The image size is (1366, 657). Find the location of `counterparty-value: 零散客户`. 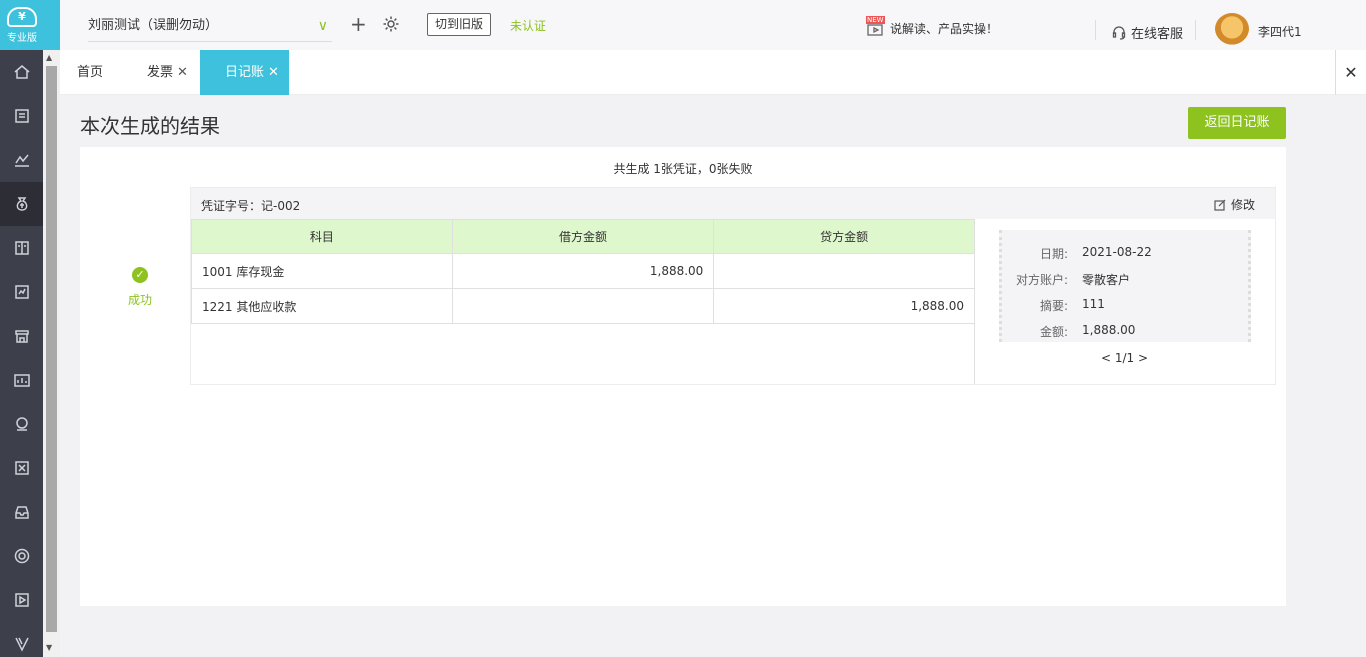

counterparty-value: 零散客户 is located at coordinates (1106, 280).